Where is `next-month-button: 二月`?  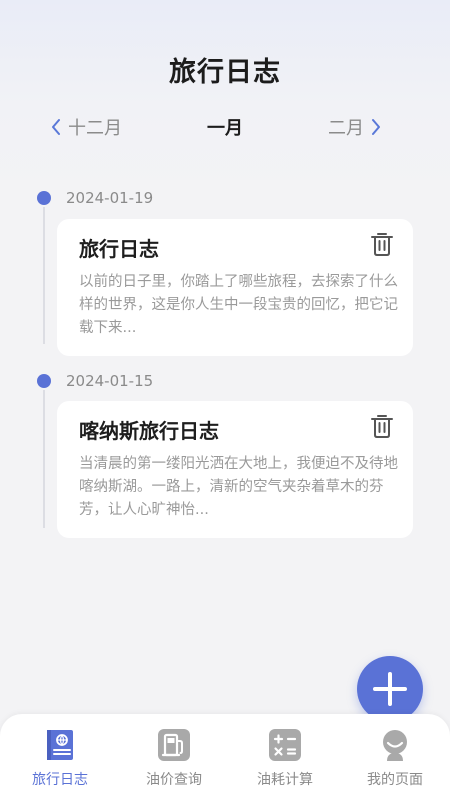
next-month-button: 二月 is located at coordinates (355, 129).